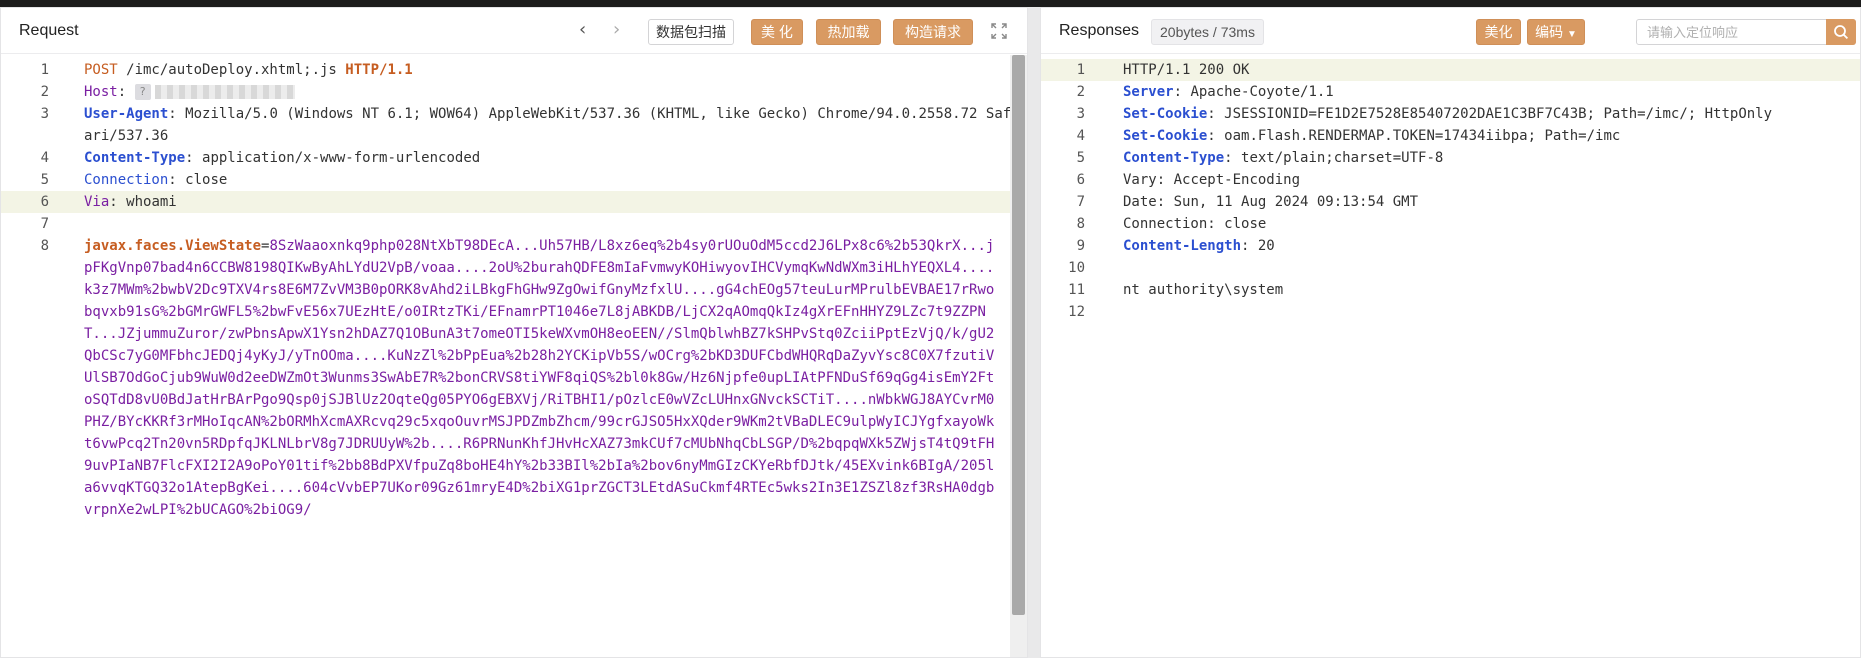 This screenshot has height=658, width=1861. I want to click on locate-search-box, so click(1746, 32).